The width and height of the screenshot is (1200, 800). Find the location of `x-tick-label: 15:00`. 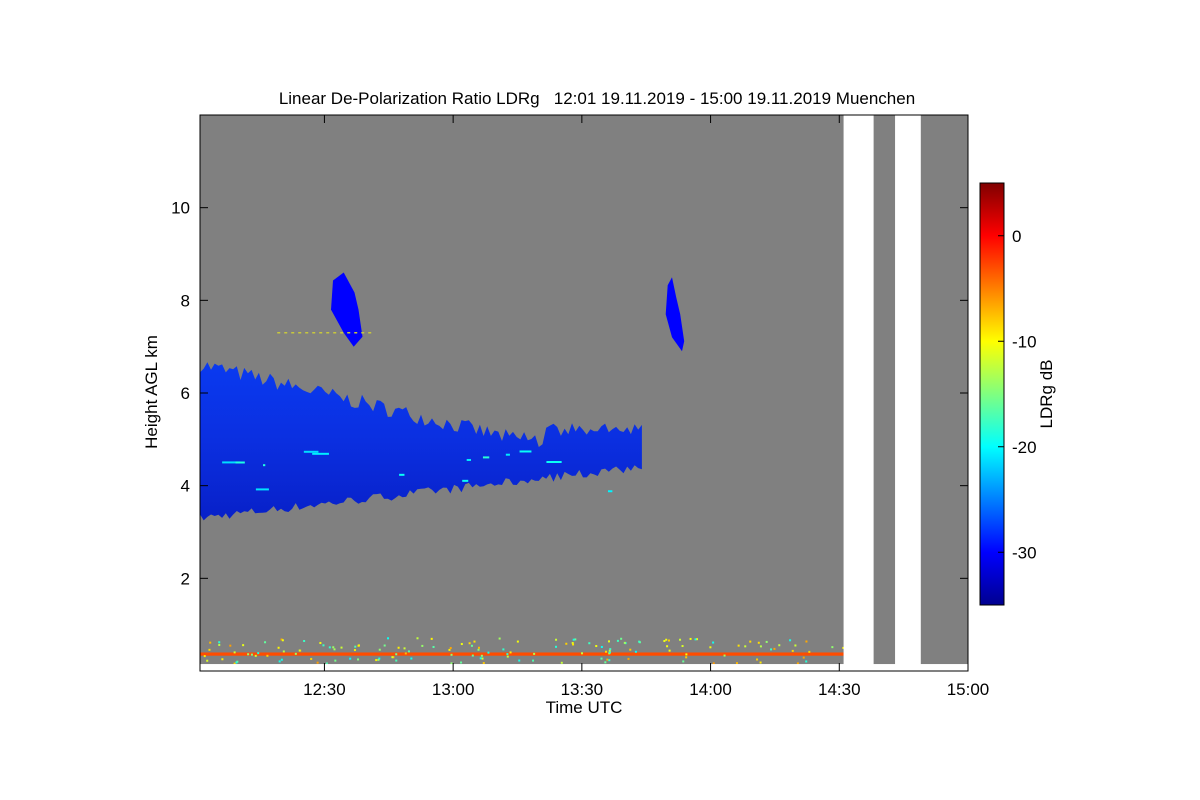

x-tick-label: 15:00 is located at coordinates (968, 689).